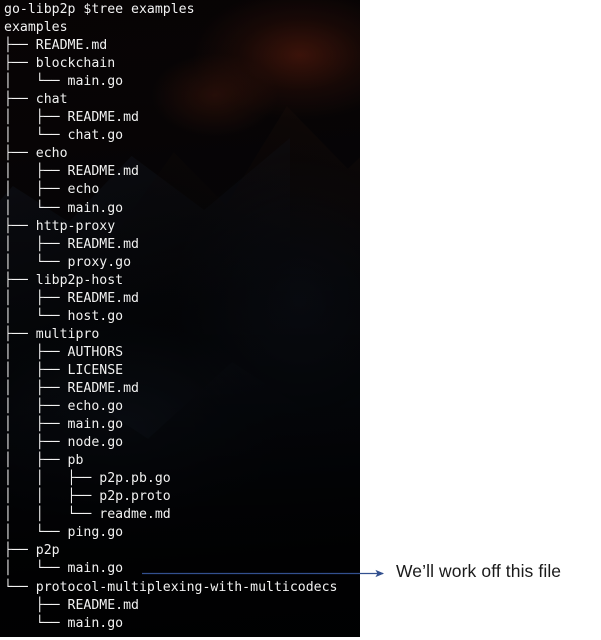  What do you see at coordinates (479, 571) in the screenshot?
I see `annotation-label: We’ll work off this file` at bounding box center [479, 571].